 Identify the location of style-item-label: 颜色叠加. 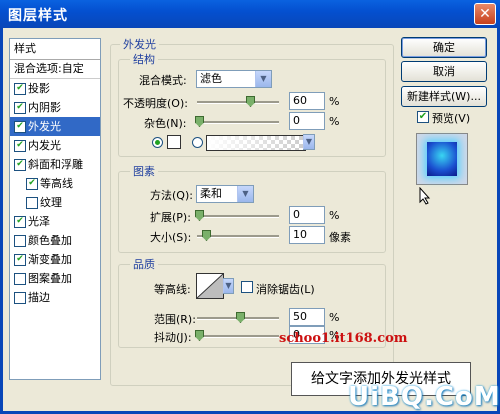
(50, 240).